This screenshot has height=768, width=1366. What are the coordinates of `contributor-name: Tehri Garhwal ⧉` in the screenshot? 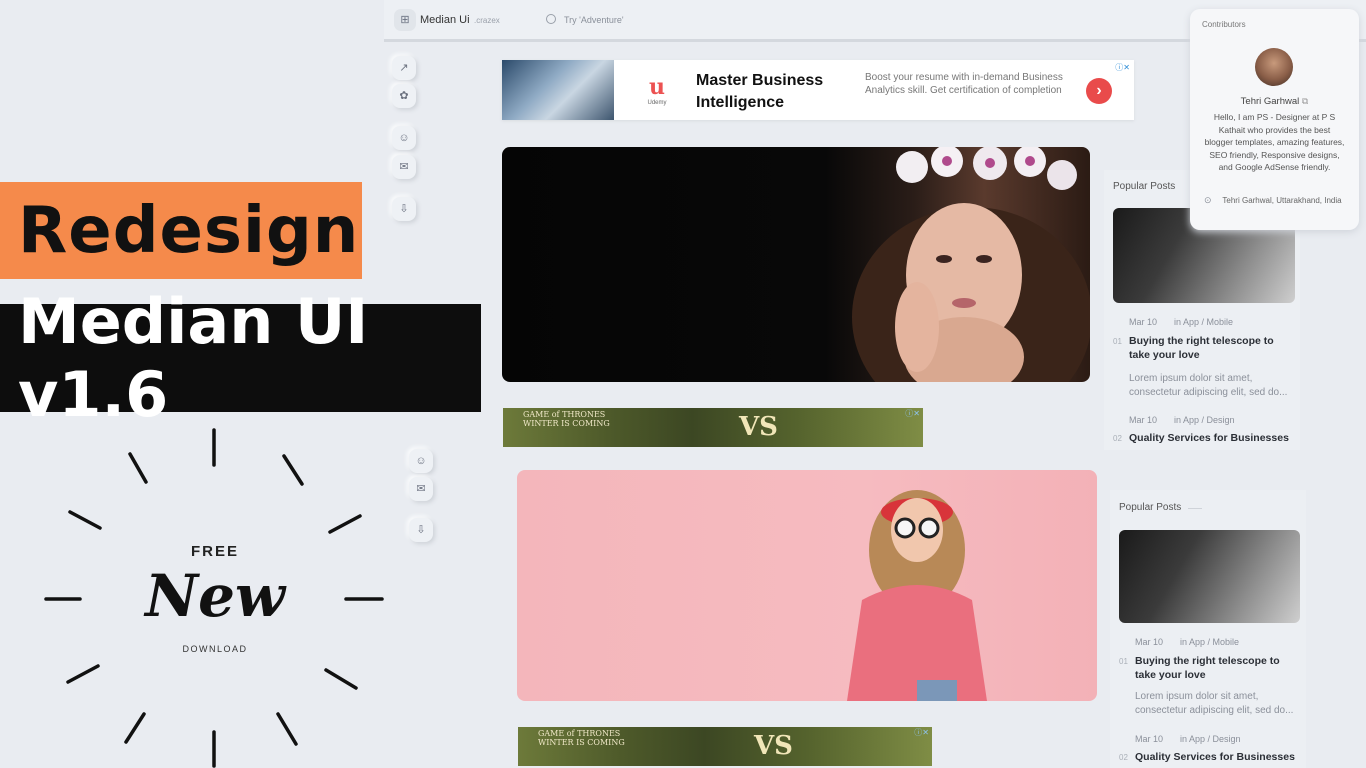 It's located at (1274, 101).